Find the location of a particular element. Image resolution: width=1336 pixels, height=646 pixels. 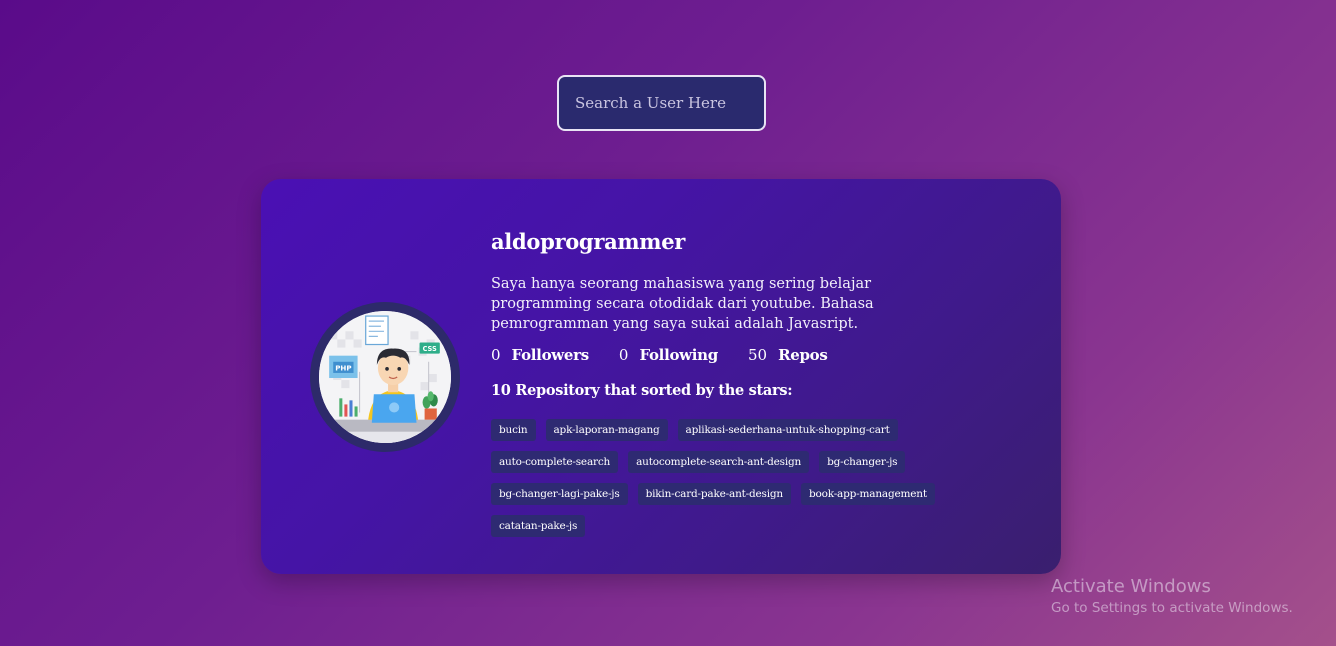

search-container is located at coordinates (661, 103).